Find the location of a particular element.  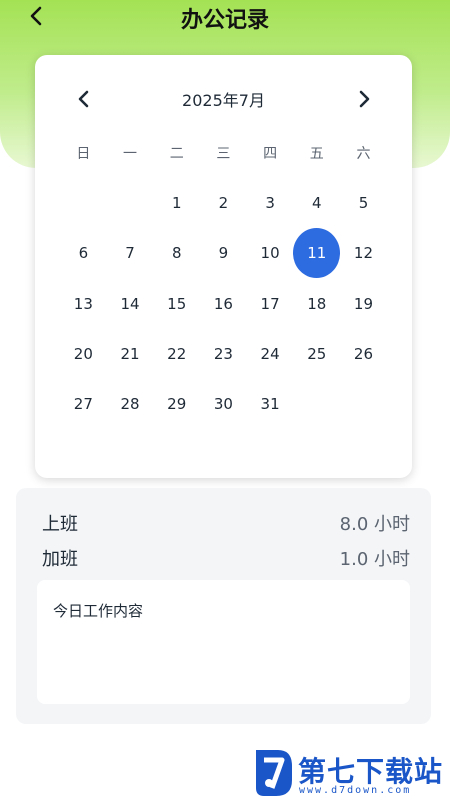

day-cell: 10 is located at coordinates (270, 253).